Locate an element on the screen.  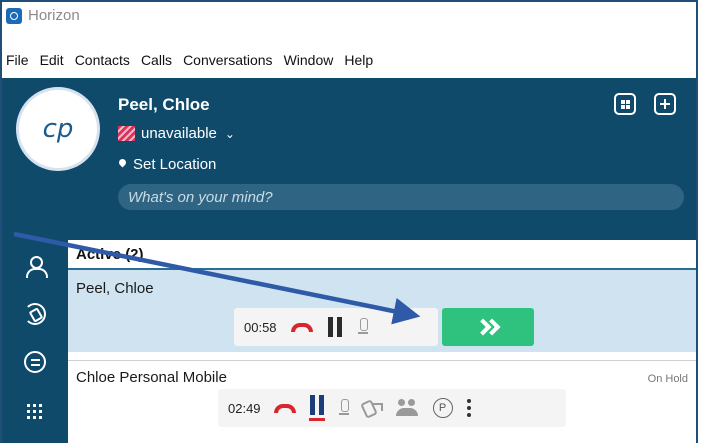
menu-file: File is located at coordinates (19, 60).